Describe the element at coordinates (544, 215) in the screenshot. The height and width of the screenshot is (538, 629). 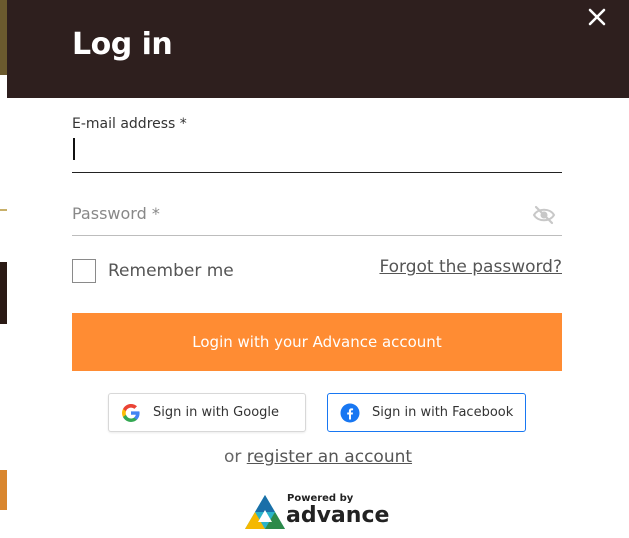
I see `eye-slash-icon` at that location.